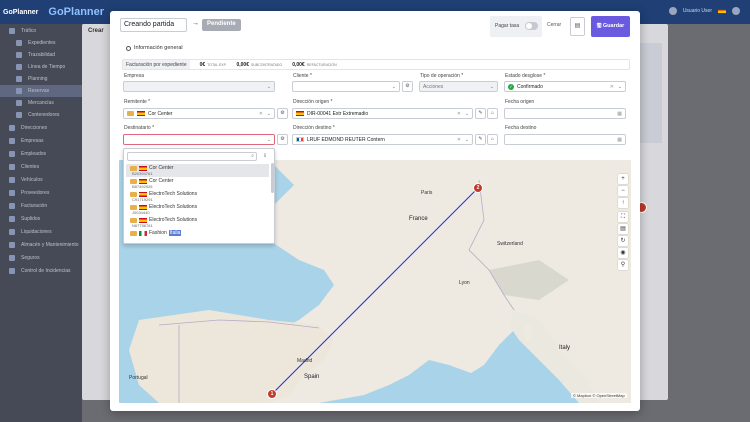 This screenshot has height=422, width=750. Describe the element at coordinates (577, 26) in the screenshot. I see `document-icon: ▤` at that location.